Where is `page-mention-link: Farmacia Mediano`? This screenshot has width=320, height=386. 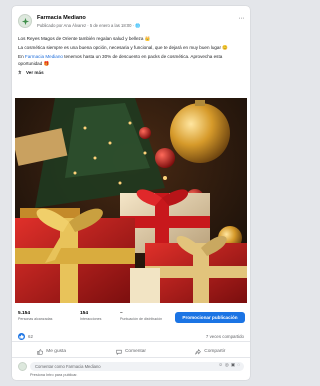 page-mention-link: Farmacia Mediano is located at coordinates (44, 56).